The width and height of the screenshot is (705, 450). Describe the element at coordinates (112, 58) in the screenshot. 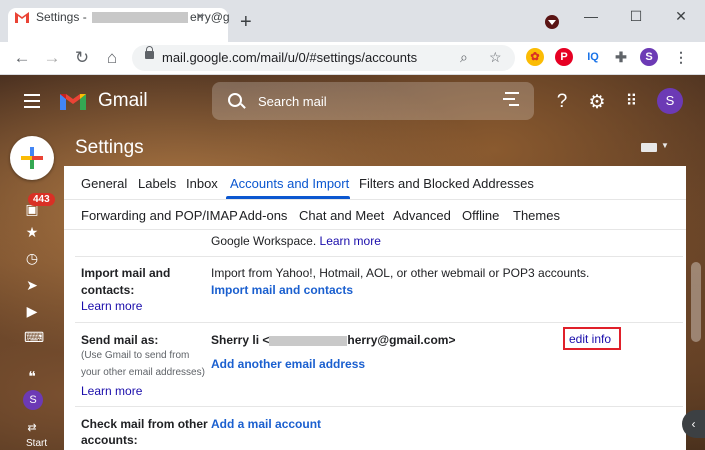

I see `home-button: ⌂` at that location.